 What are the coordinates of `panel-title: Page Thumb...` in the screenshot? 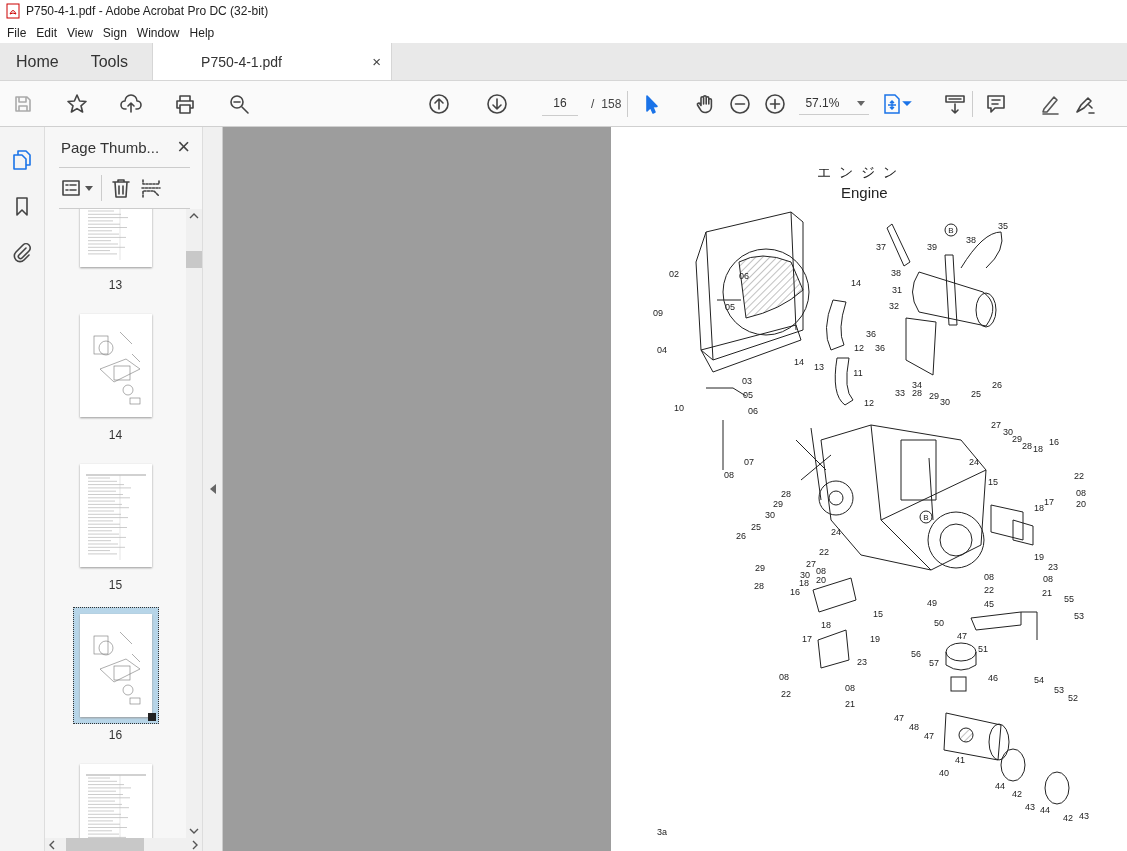 It's located at (110, 147).